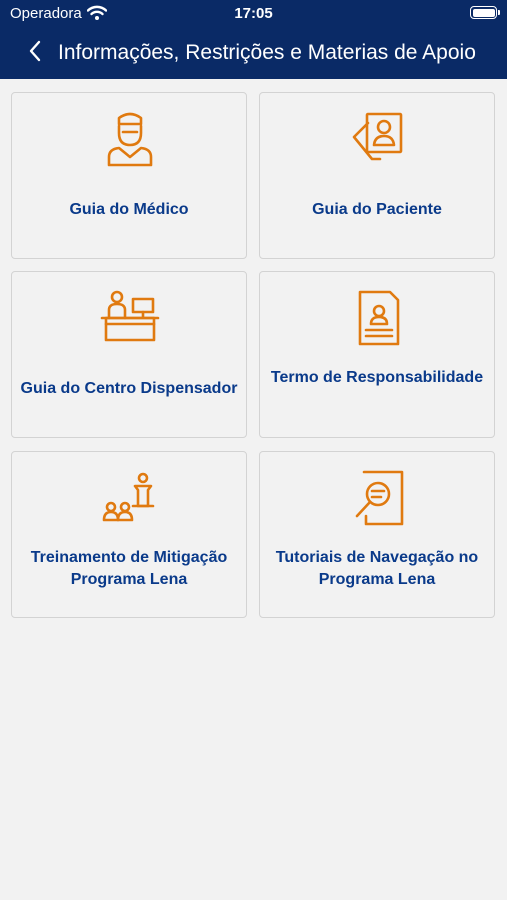  Describe the element at coordinates (129, 388) in the screenshot. I see `card-label: Guia do Centro Dispensador` at that location.